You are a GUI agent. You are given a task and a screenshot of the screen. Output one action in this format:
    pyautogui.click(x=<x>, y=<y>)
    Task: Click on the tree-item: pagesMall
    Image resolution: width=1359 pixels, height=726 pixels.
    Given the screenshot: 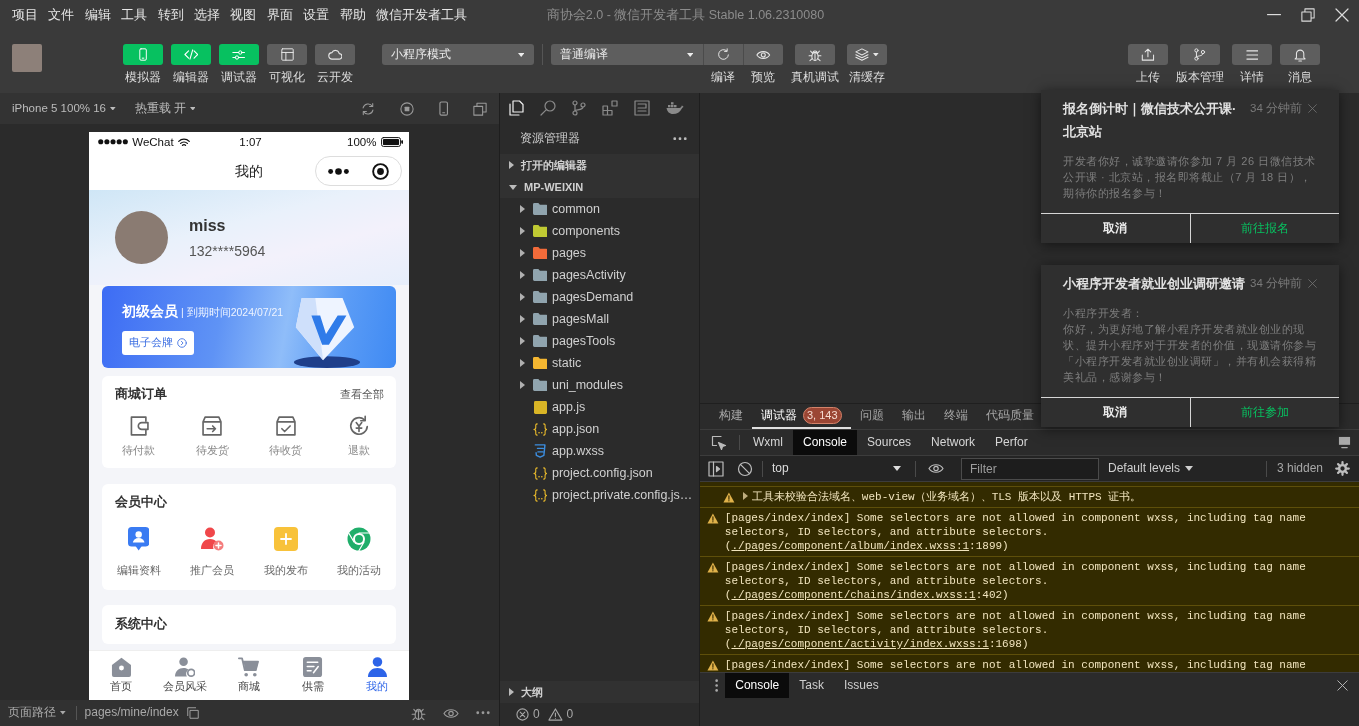 What is the action you would take?
    pyautogui.click(x=599, y=319)
    